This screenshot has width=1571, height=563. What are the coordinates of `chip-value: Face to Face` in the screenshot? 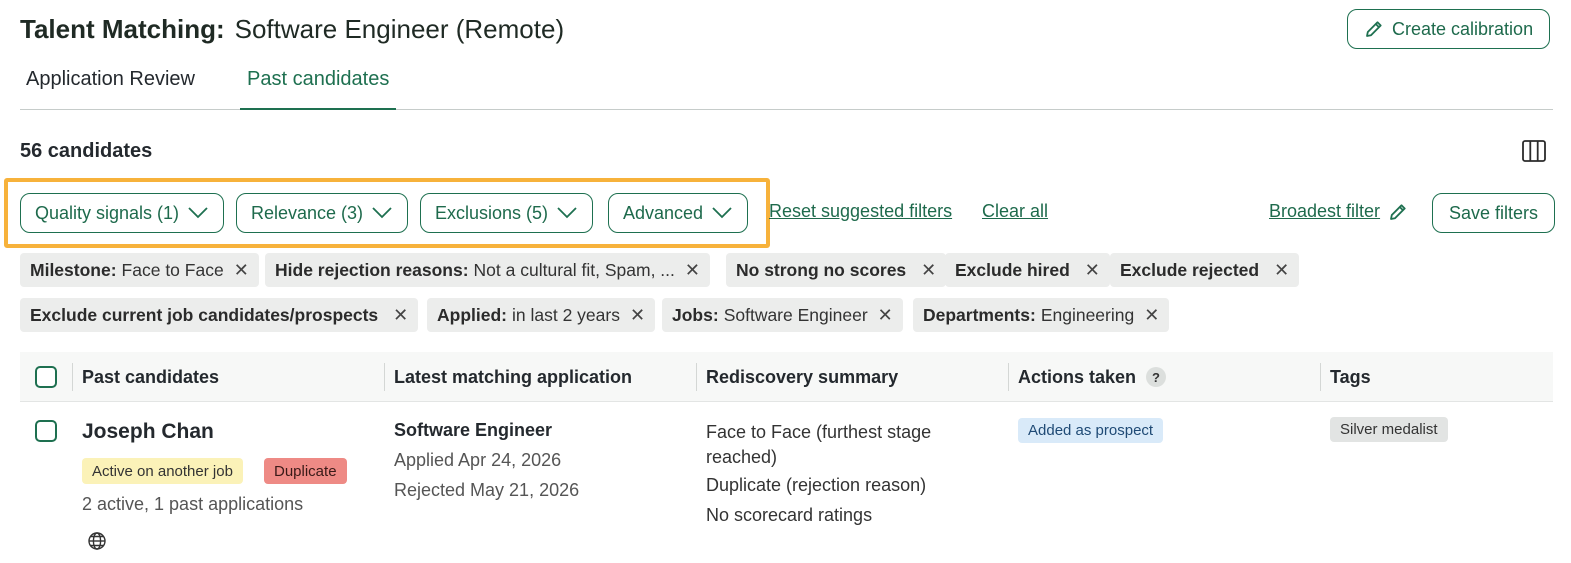 It's located at (172, 269).